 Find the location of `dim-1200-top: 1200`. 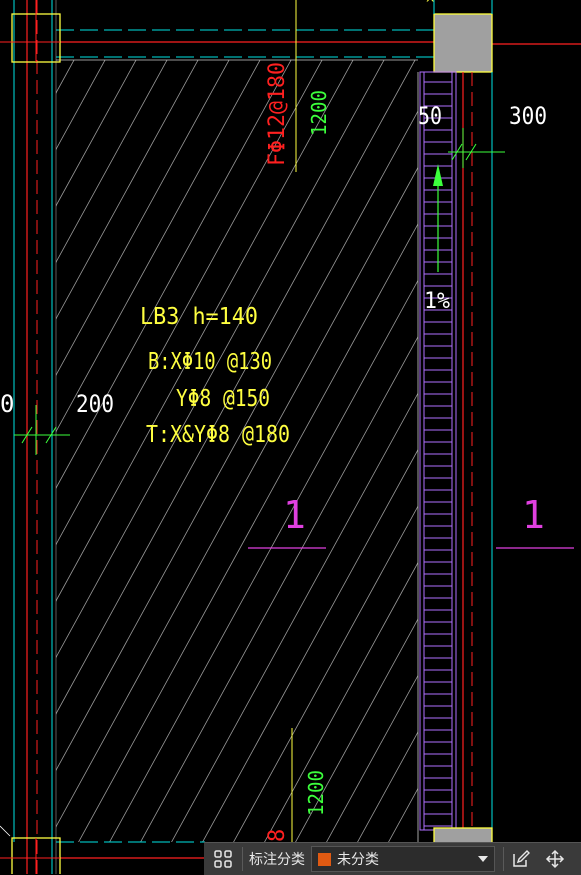

dim-1200-top: 1200 is located at coordinates (319, 113).